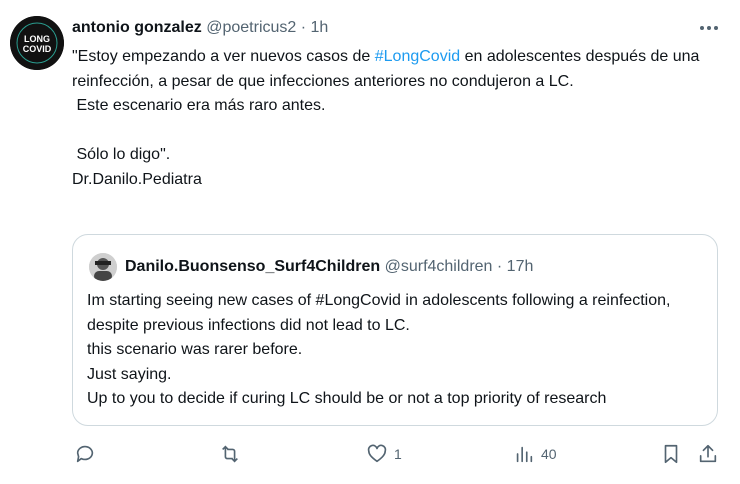 The width and height of the screenshot is (740, 484). Describe the element at coordinates (37, 39) in the screenshot. I see `avatar-logo-line1: LONG` at that location.